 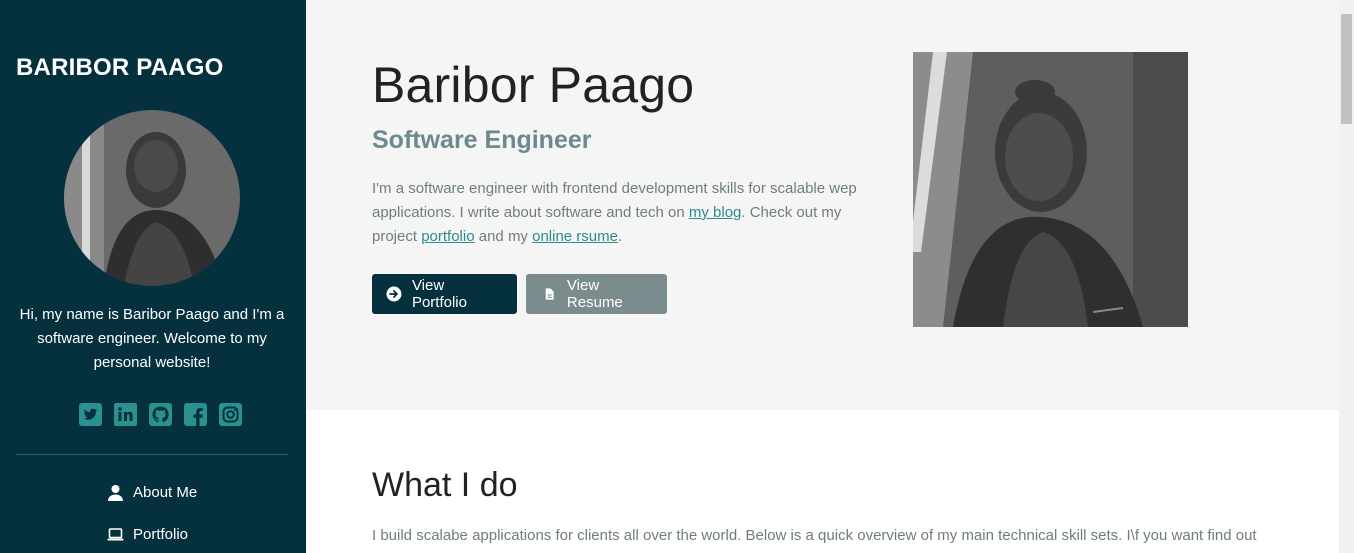 I want to click on arrow-circle-right-icon, so click(x=394, y=294).